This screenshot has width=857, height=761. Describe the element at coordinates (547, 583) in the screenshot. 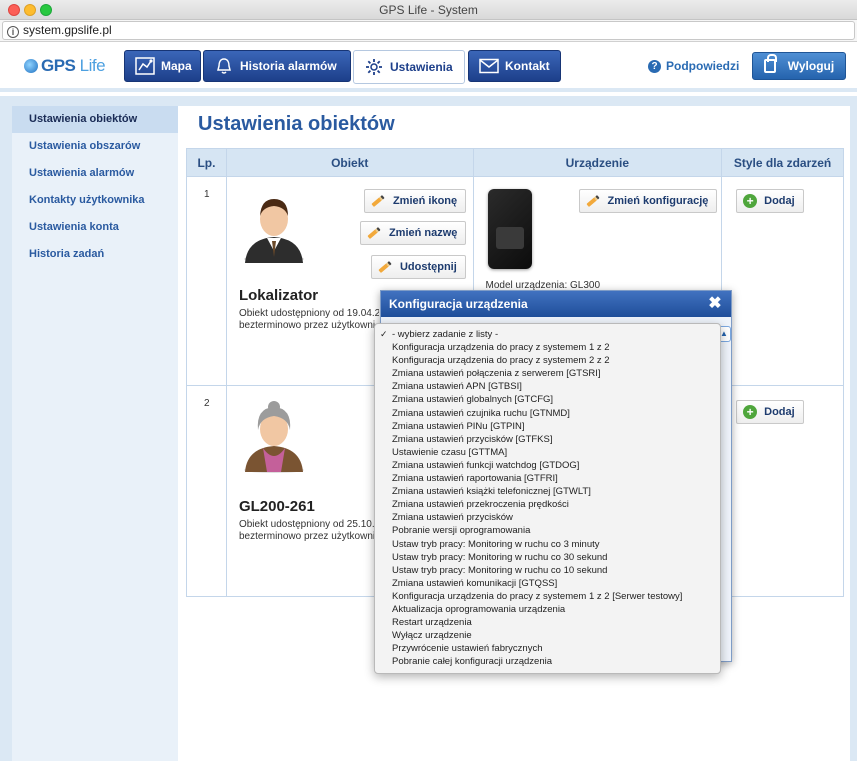

I see `dropdown-option: Zmiana ustawień komunikacji [GTQSS]` at that location.